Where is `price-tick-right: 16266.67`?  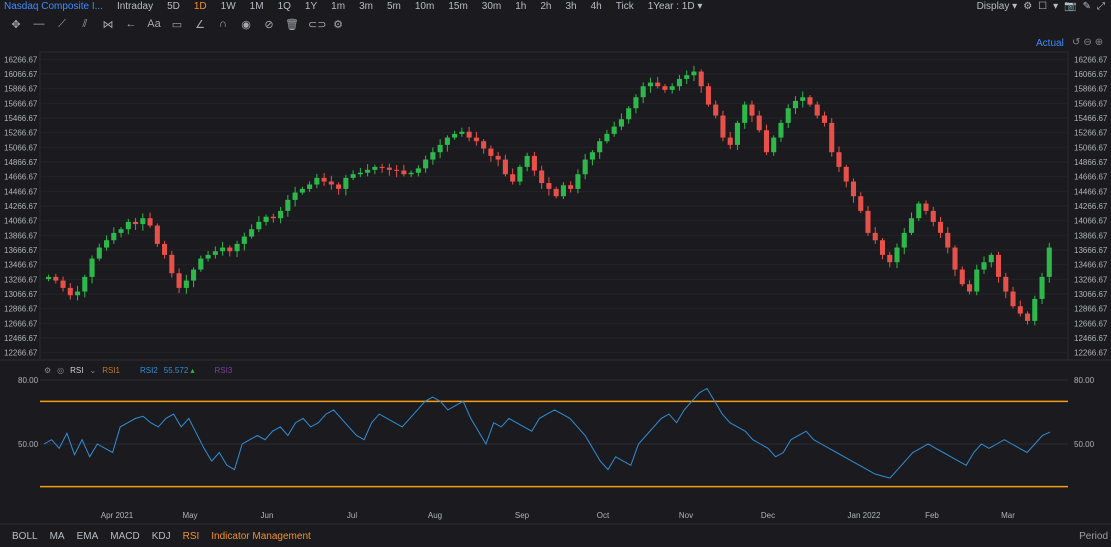
price-tick-right: 16266.67 is located at coordinates (1091, 59).